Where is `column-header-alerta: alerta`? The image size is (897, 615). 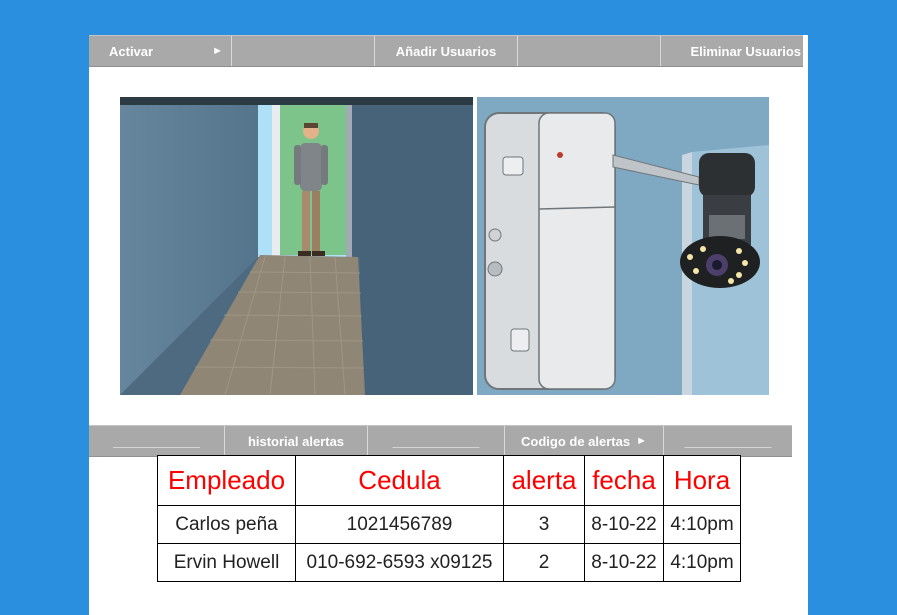 column-header-alerta: alerta is located at coordinates (544, 480).